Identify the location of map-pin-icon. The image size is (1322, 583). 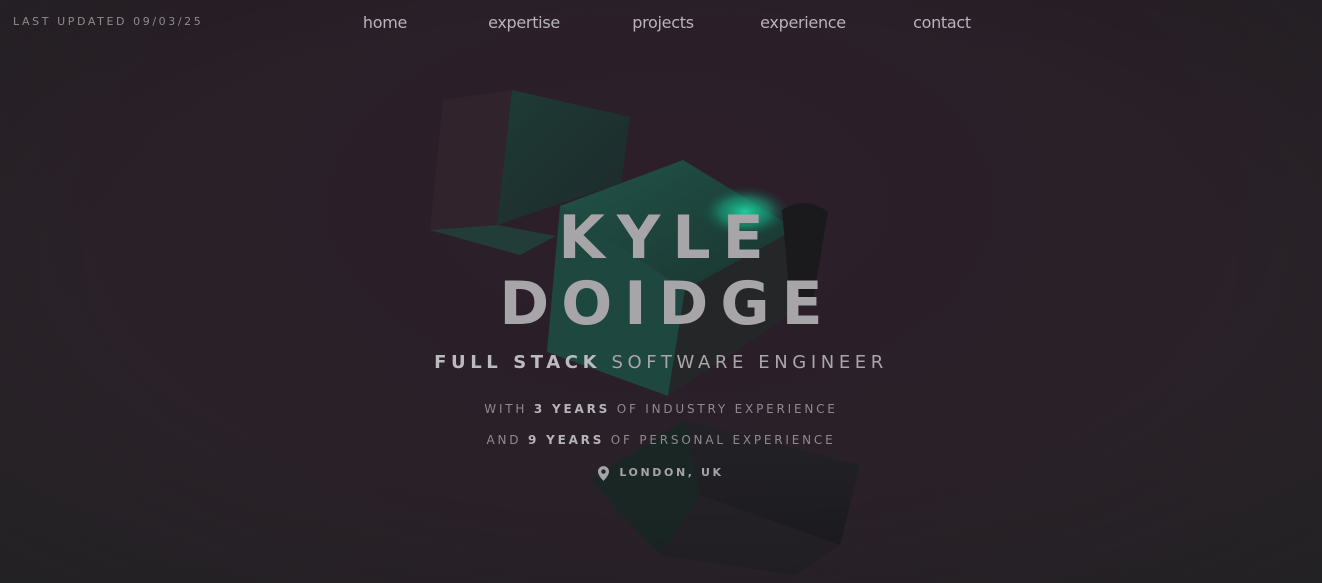
(604, 473).